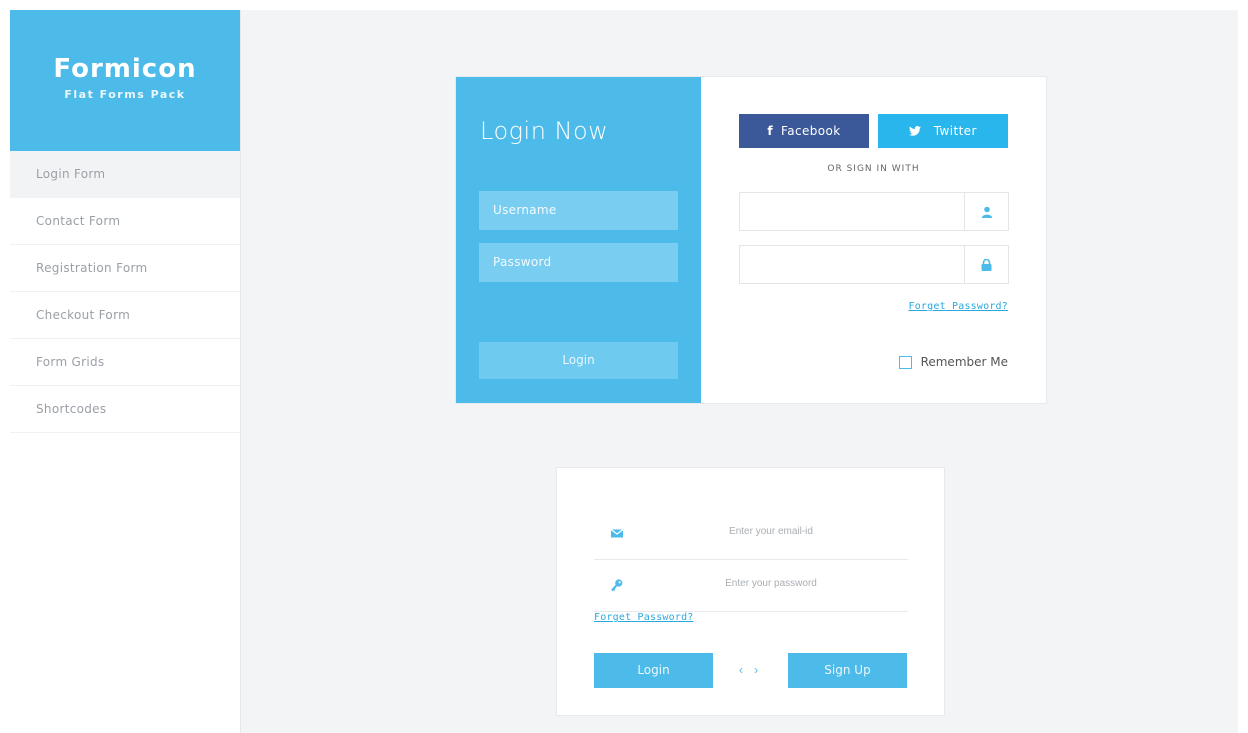  What do you see at coordinates (125, 268) in the screenshot?
I see `sidebar-item-registration-form: Registration Form` at bounding box center [125, 268].